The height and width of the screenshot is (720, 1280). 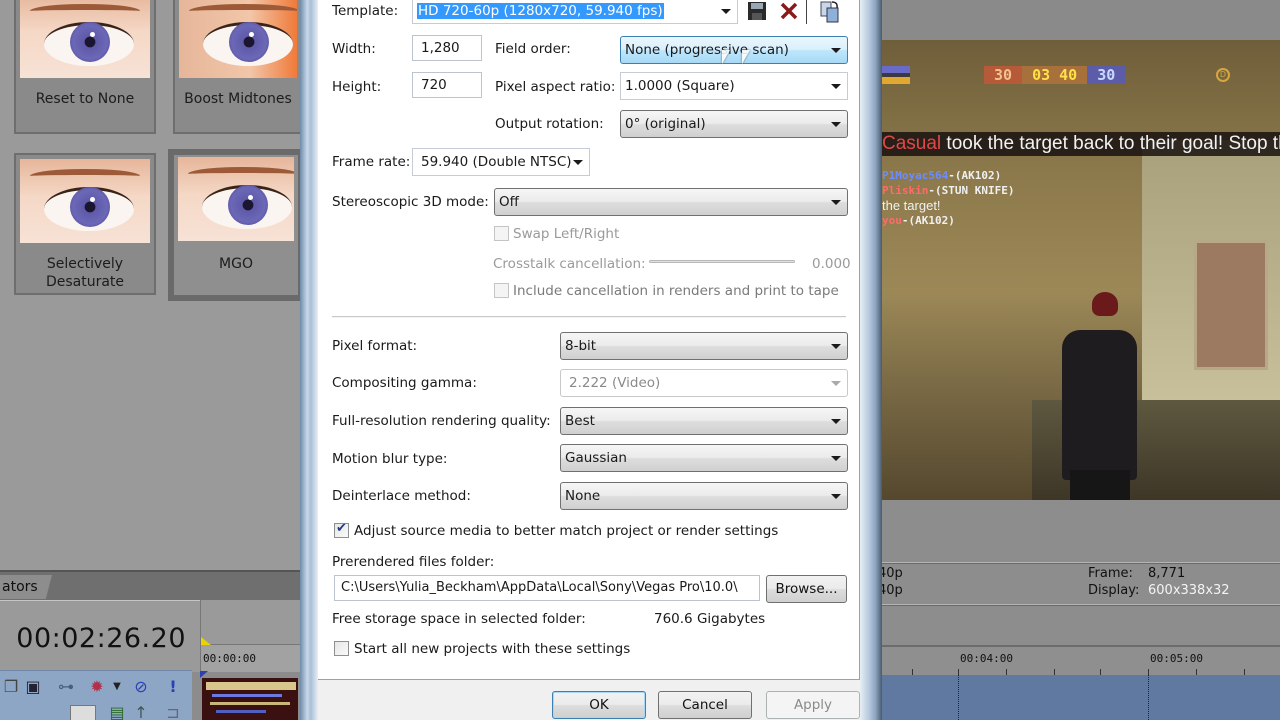 I want to click on width-input: 1,280, so click(x=447, y=48).